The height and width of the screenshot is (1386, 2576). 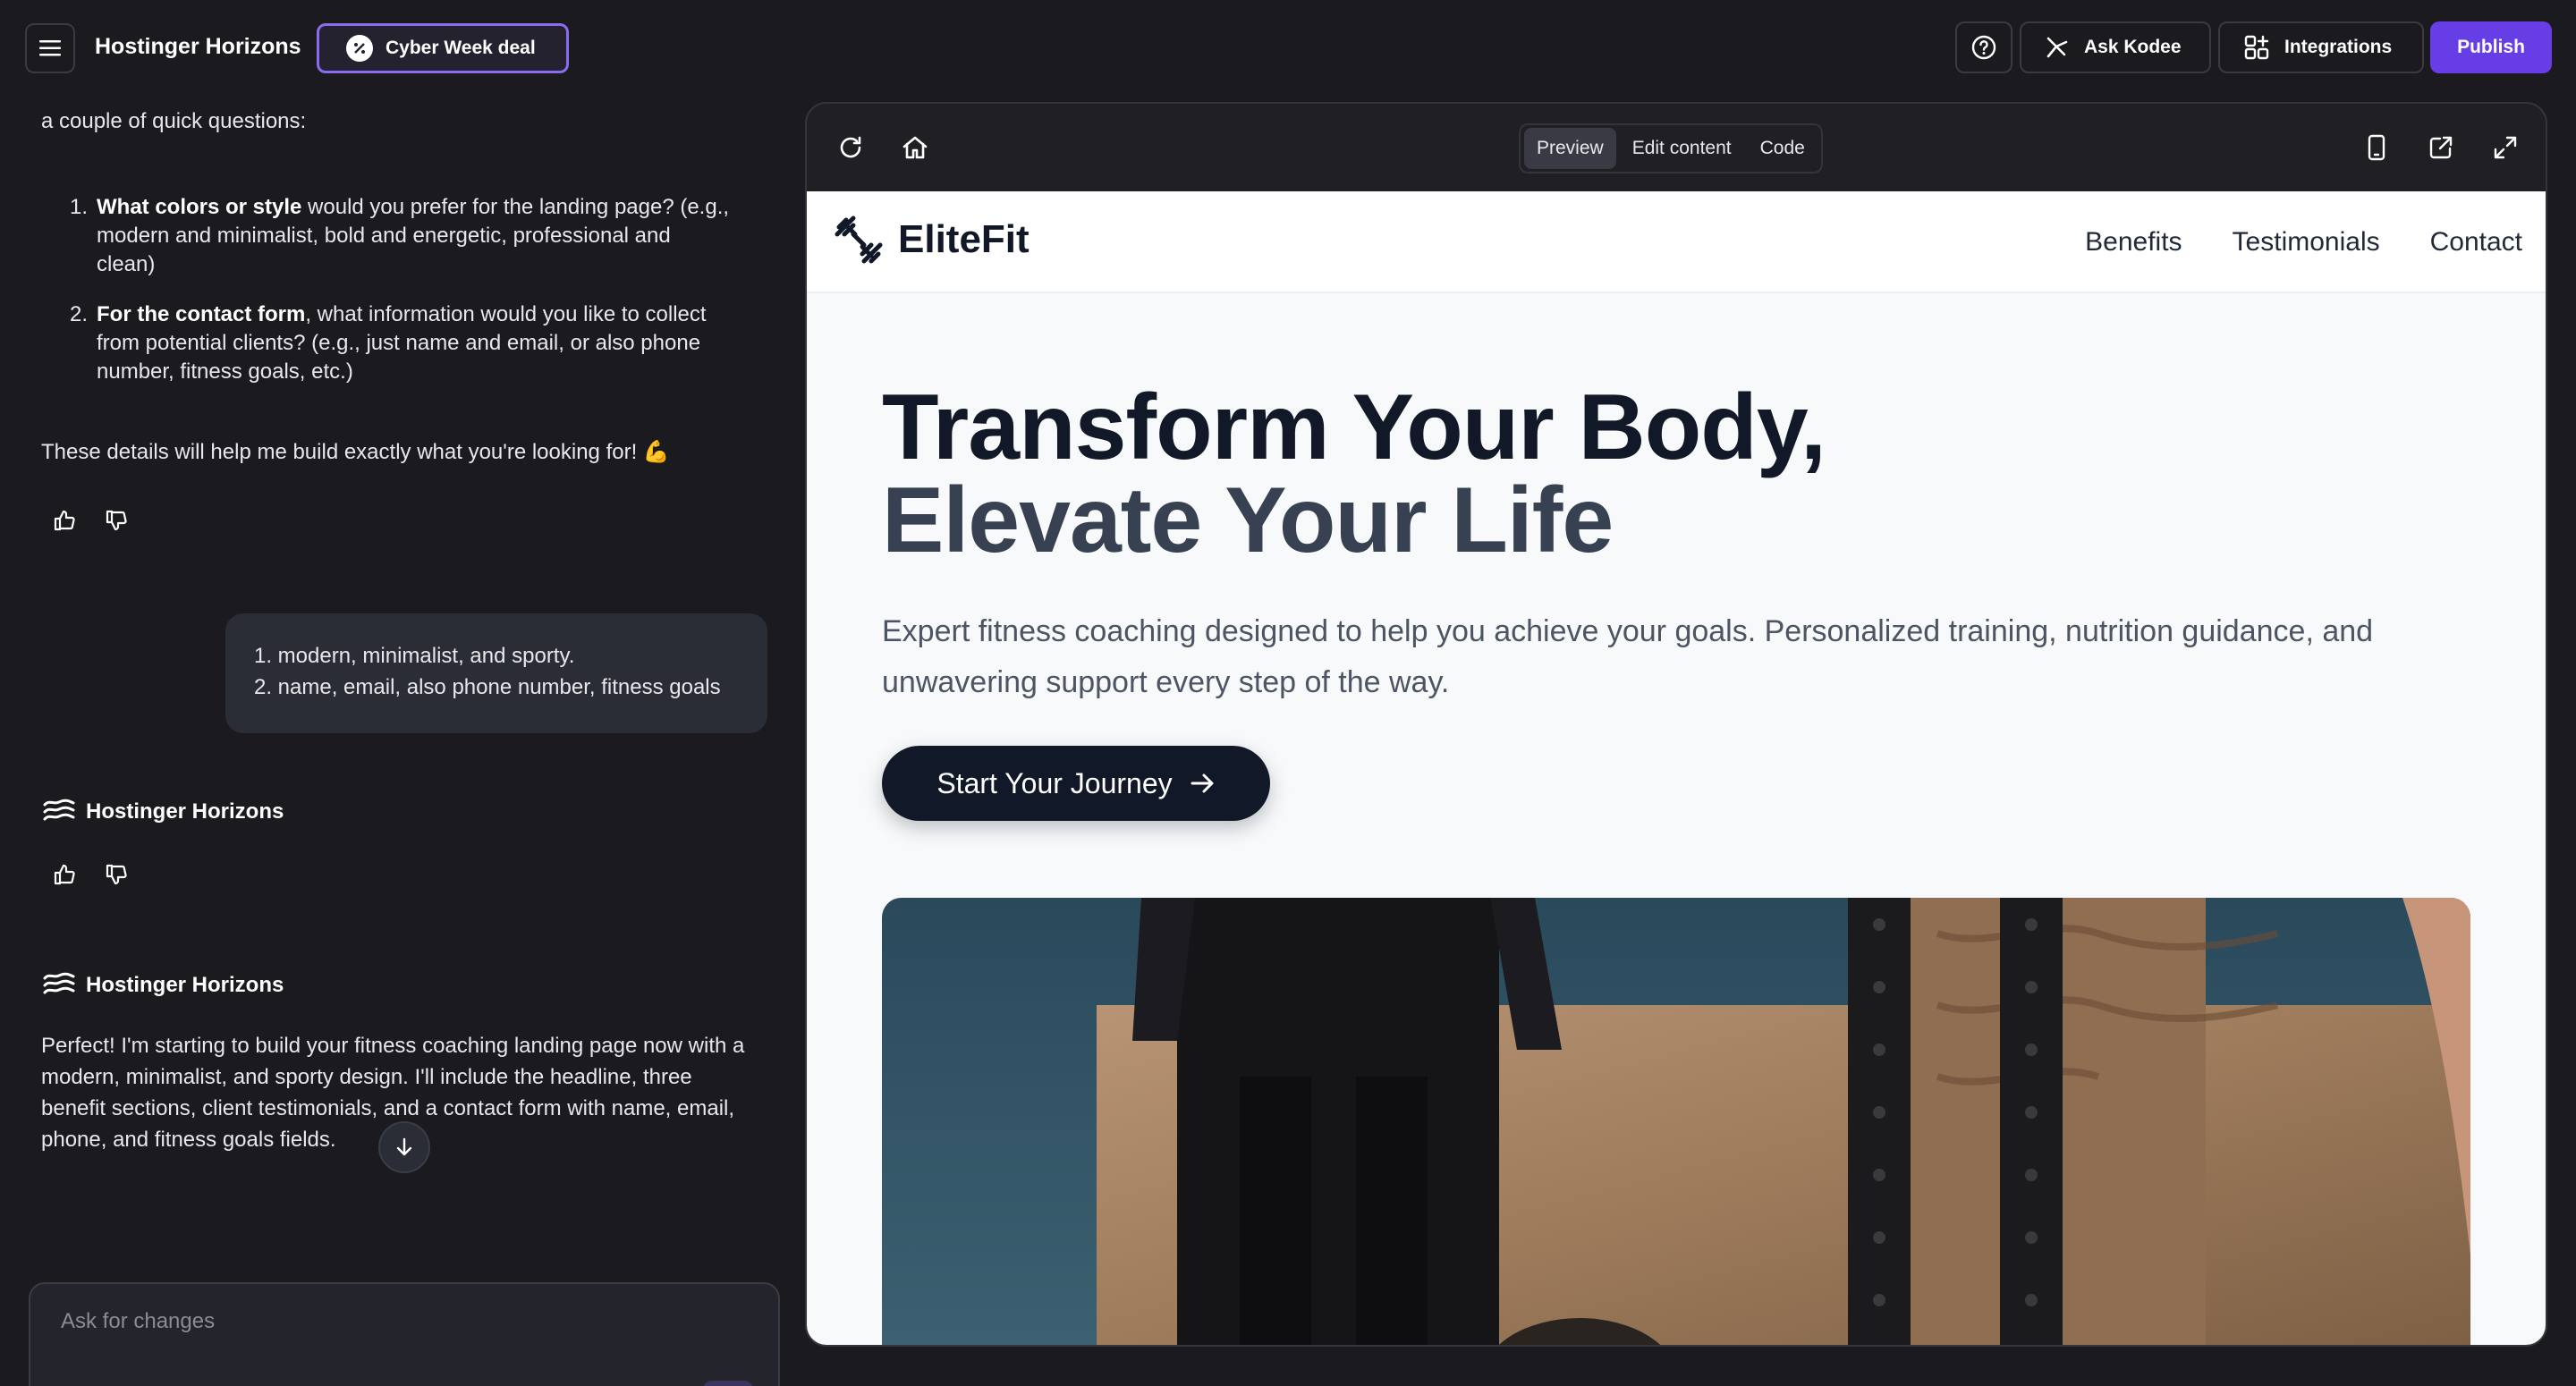 I want to click on nav-link-testimonials: Testimonials, so click(x=2306, y=242).